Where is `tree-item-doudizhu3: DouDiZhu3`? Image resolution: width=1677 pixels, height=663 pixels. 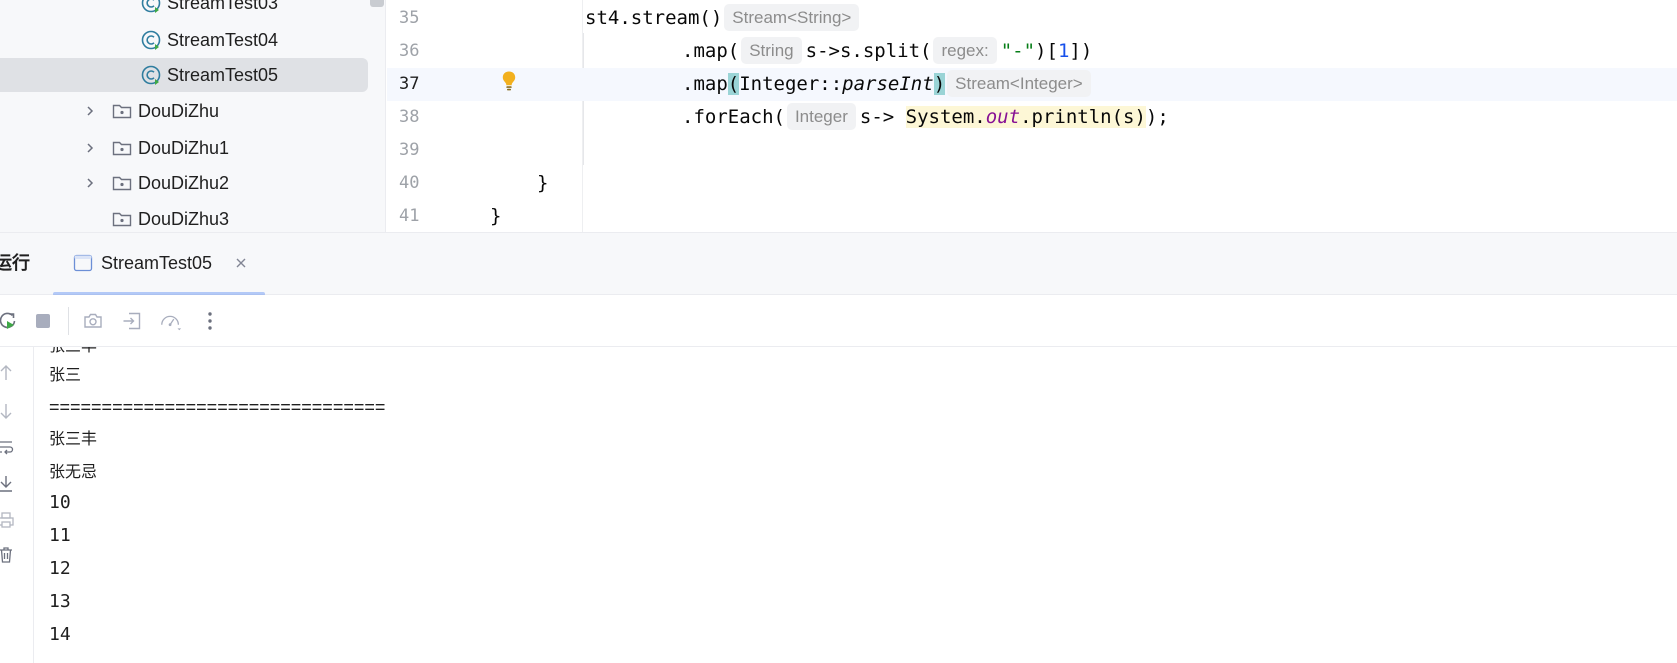
tree-item-doudizhu3: DouDiZhu3 is located at coordinates (192, 217).